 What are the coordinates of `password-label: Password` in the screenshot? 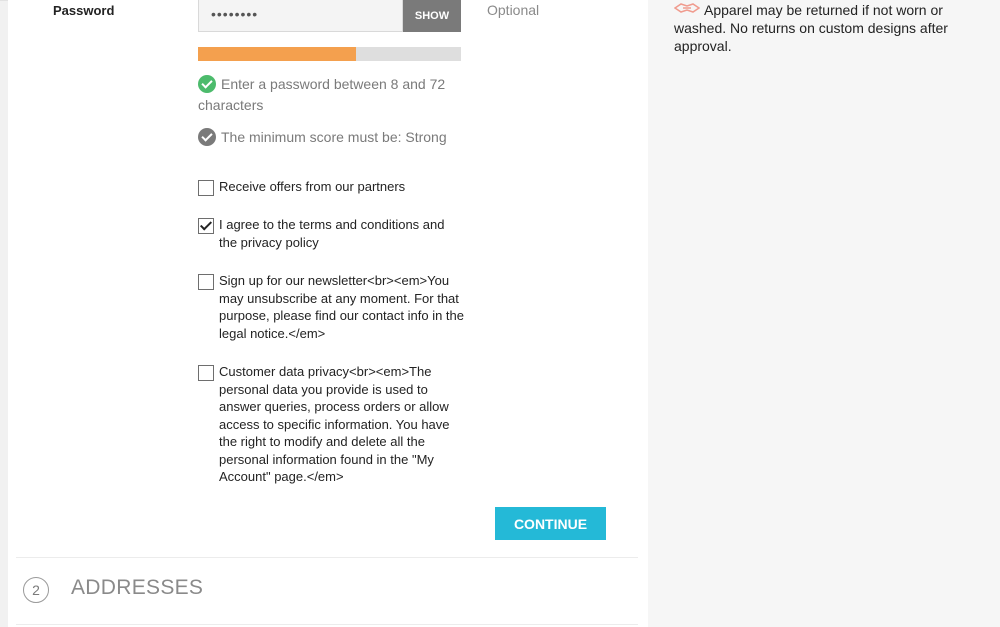 It's located at (84, 10).